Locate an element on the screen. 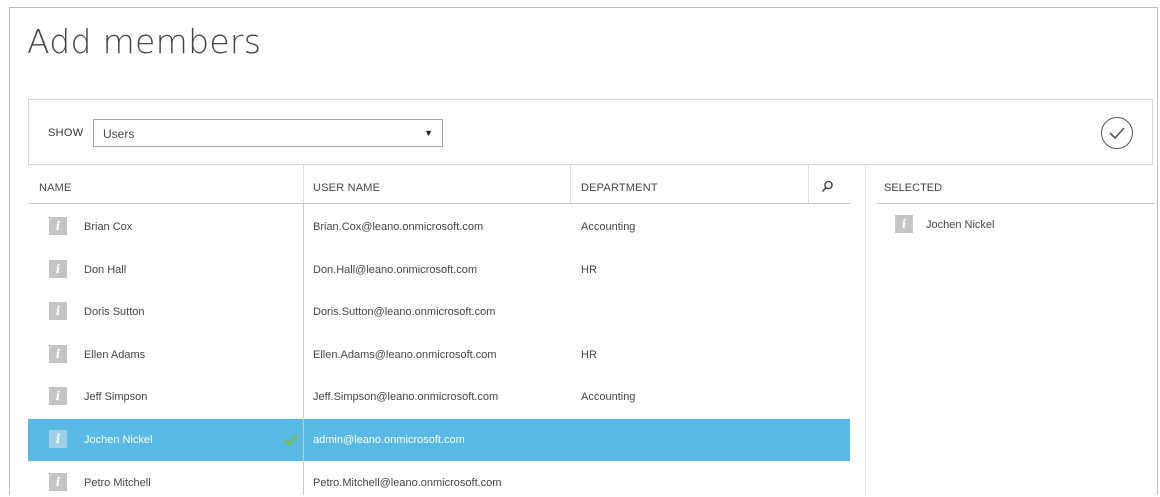  row-name: Petro Mitchell is located at coordinates (117, 482).